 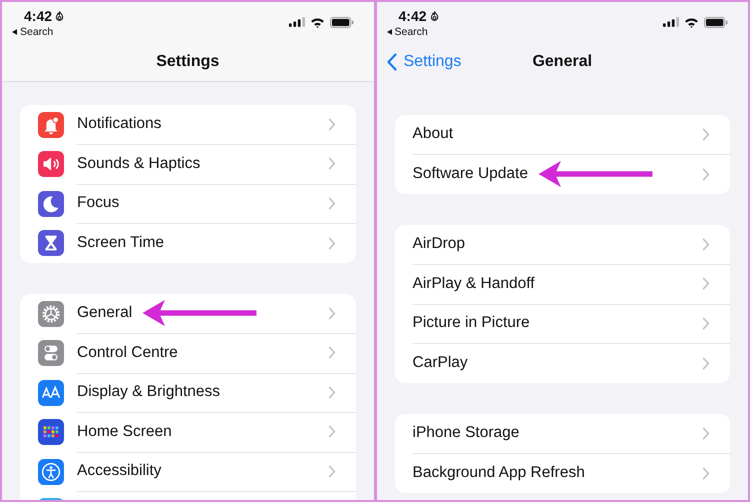 I want to click on settings-item: AirDrop, so click(x=439, y=244).